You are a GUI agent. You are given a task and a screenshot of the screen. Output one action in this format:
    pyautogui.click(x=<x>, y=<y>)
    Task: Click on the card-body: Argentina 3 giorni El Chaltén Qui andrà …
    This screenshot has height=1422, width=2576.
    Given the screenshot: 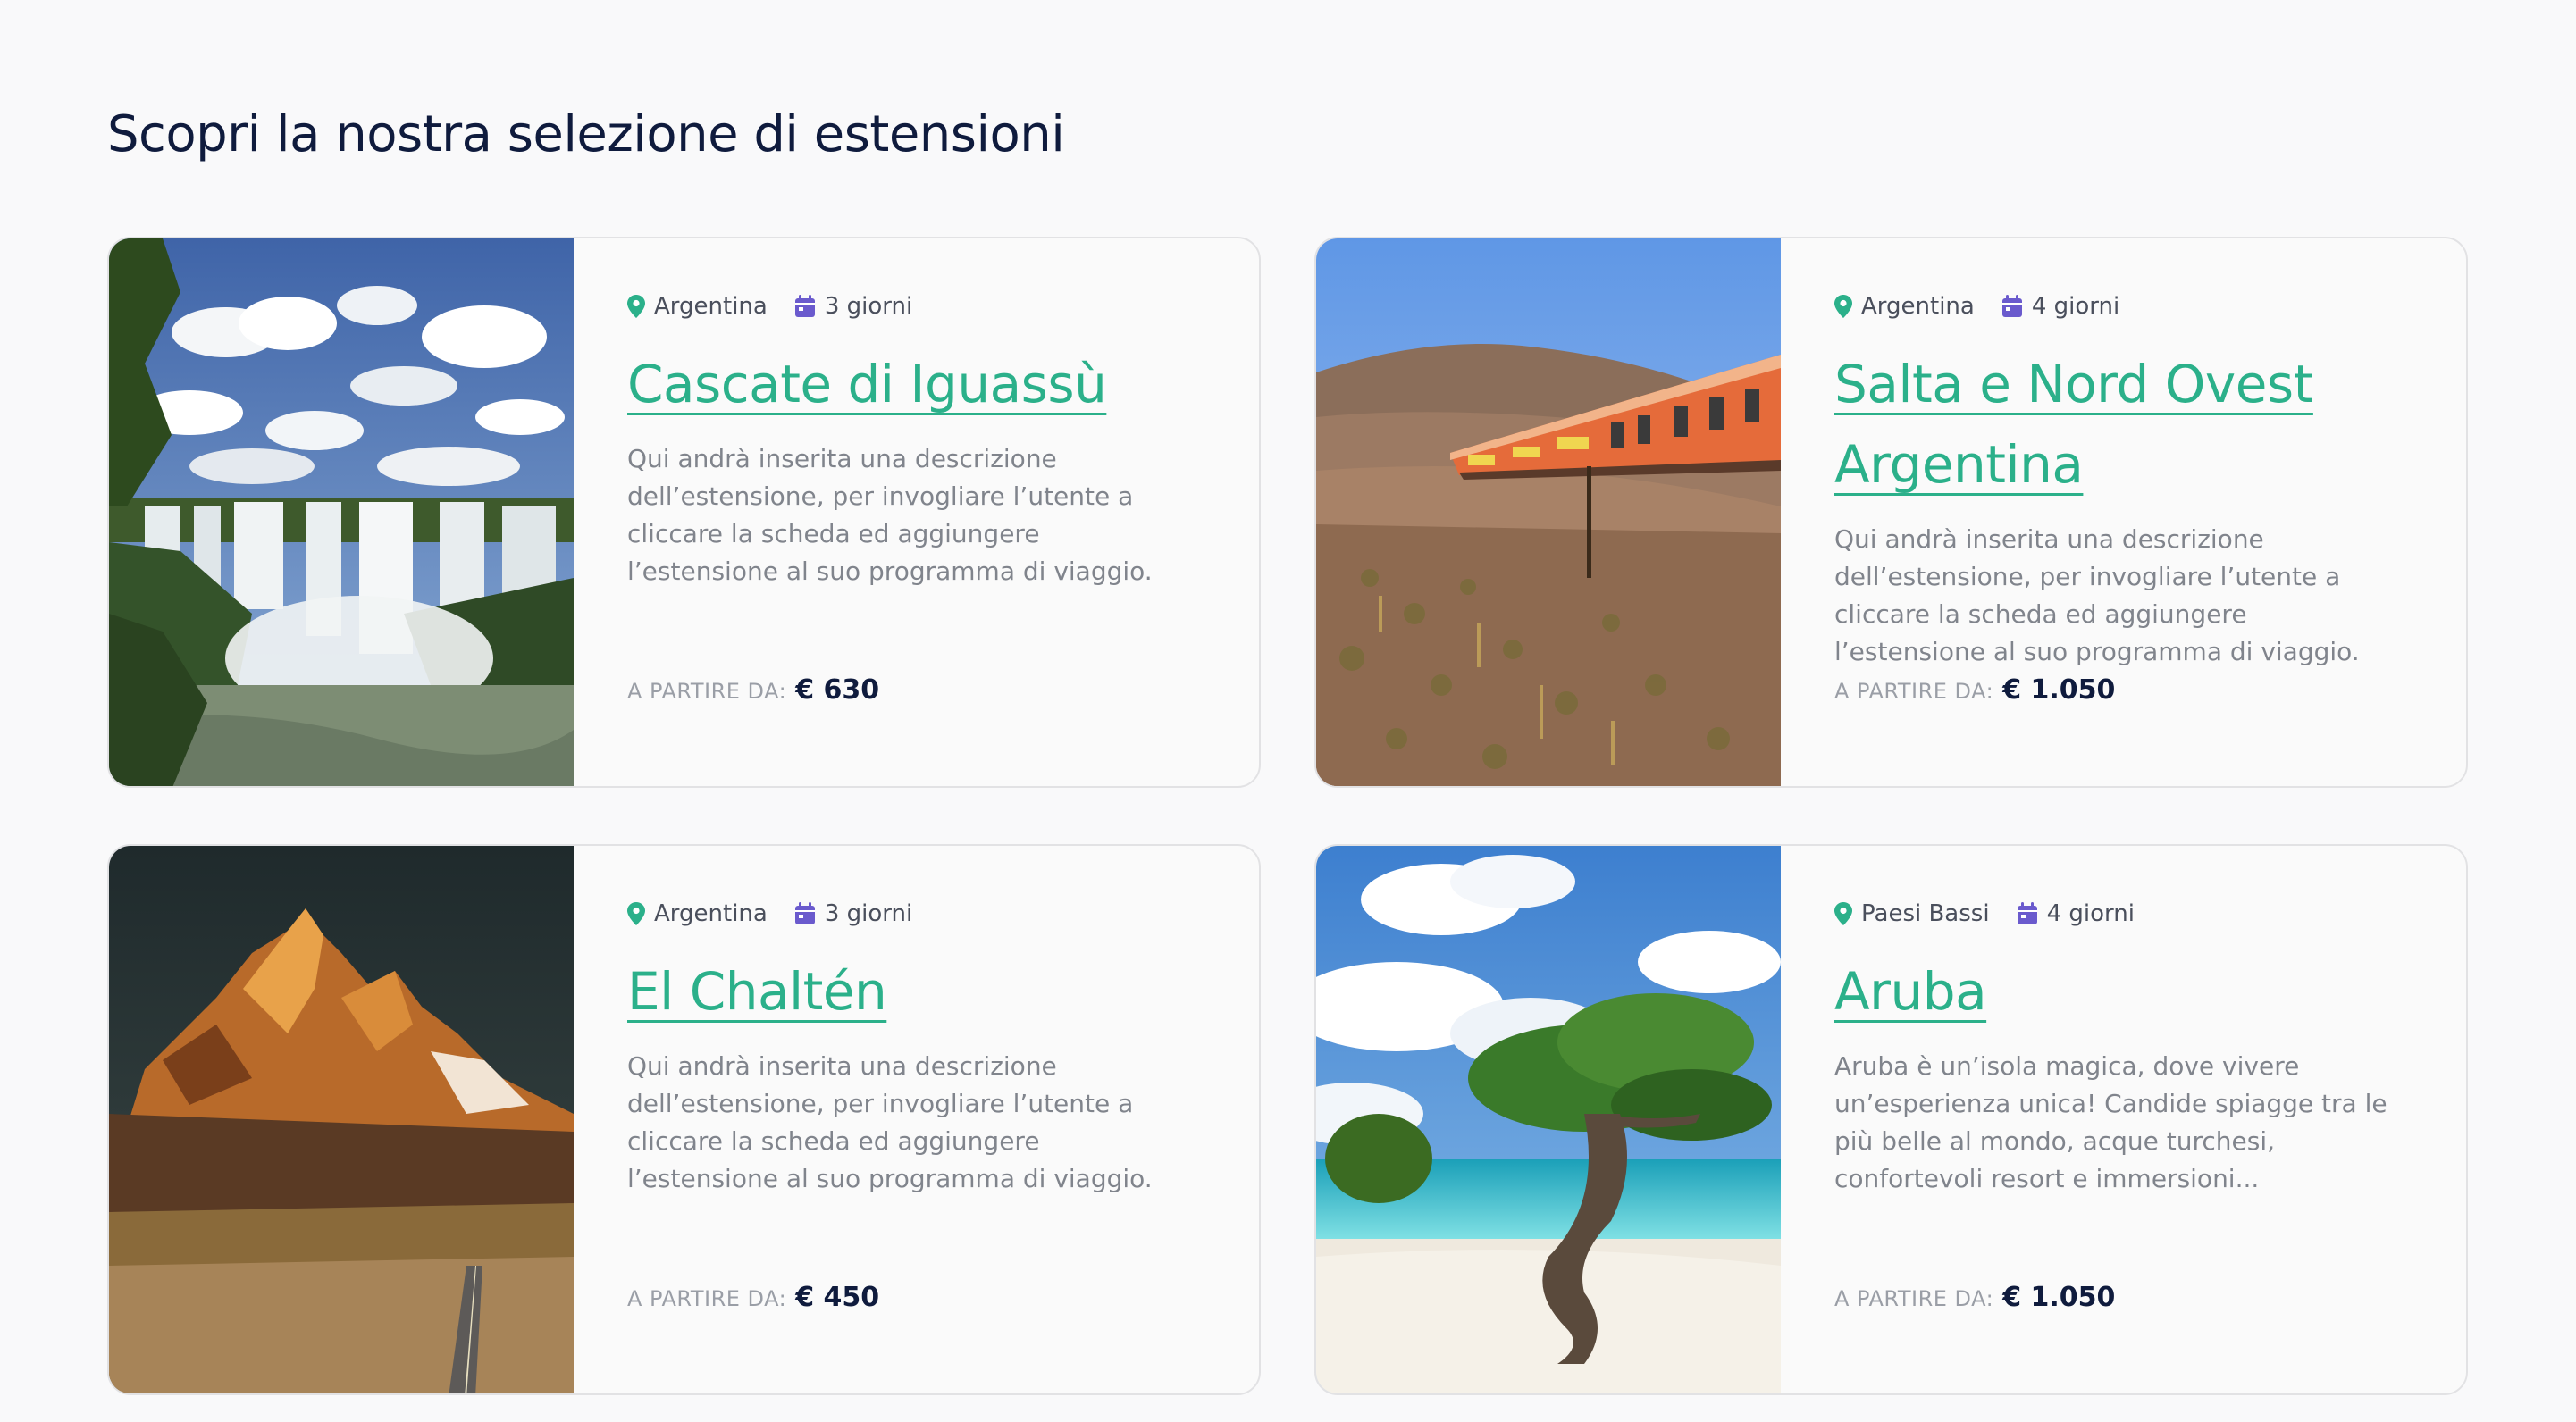 What is the action you would take?
    pyautogui.click(x=911, y=1127)
    